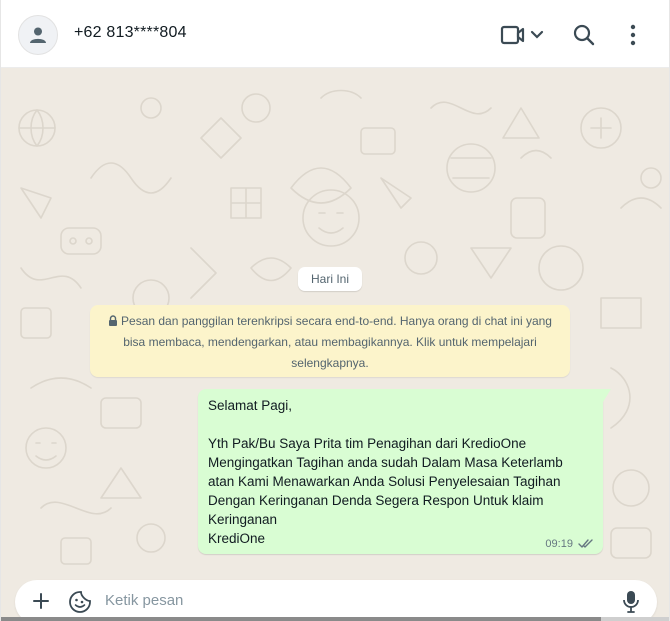 The width and height of the screenshot is (670, 621). Describe the element at coordinates (144, 600) in the screenshot. I see `message-input: Ketik pesan` at that location.